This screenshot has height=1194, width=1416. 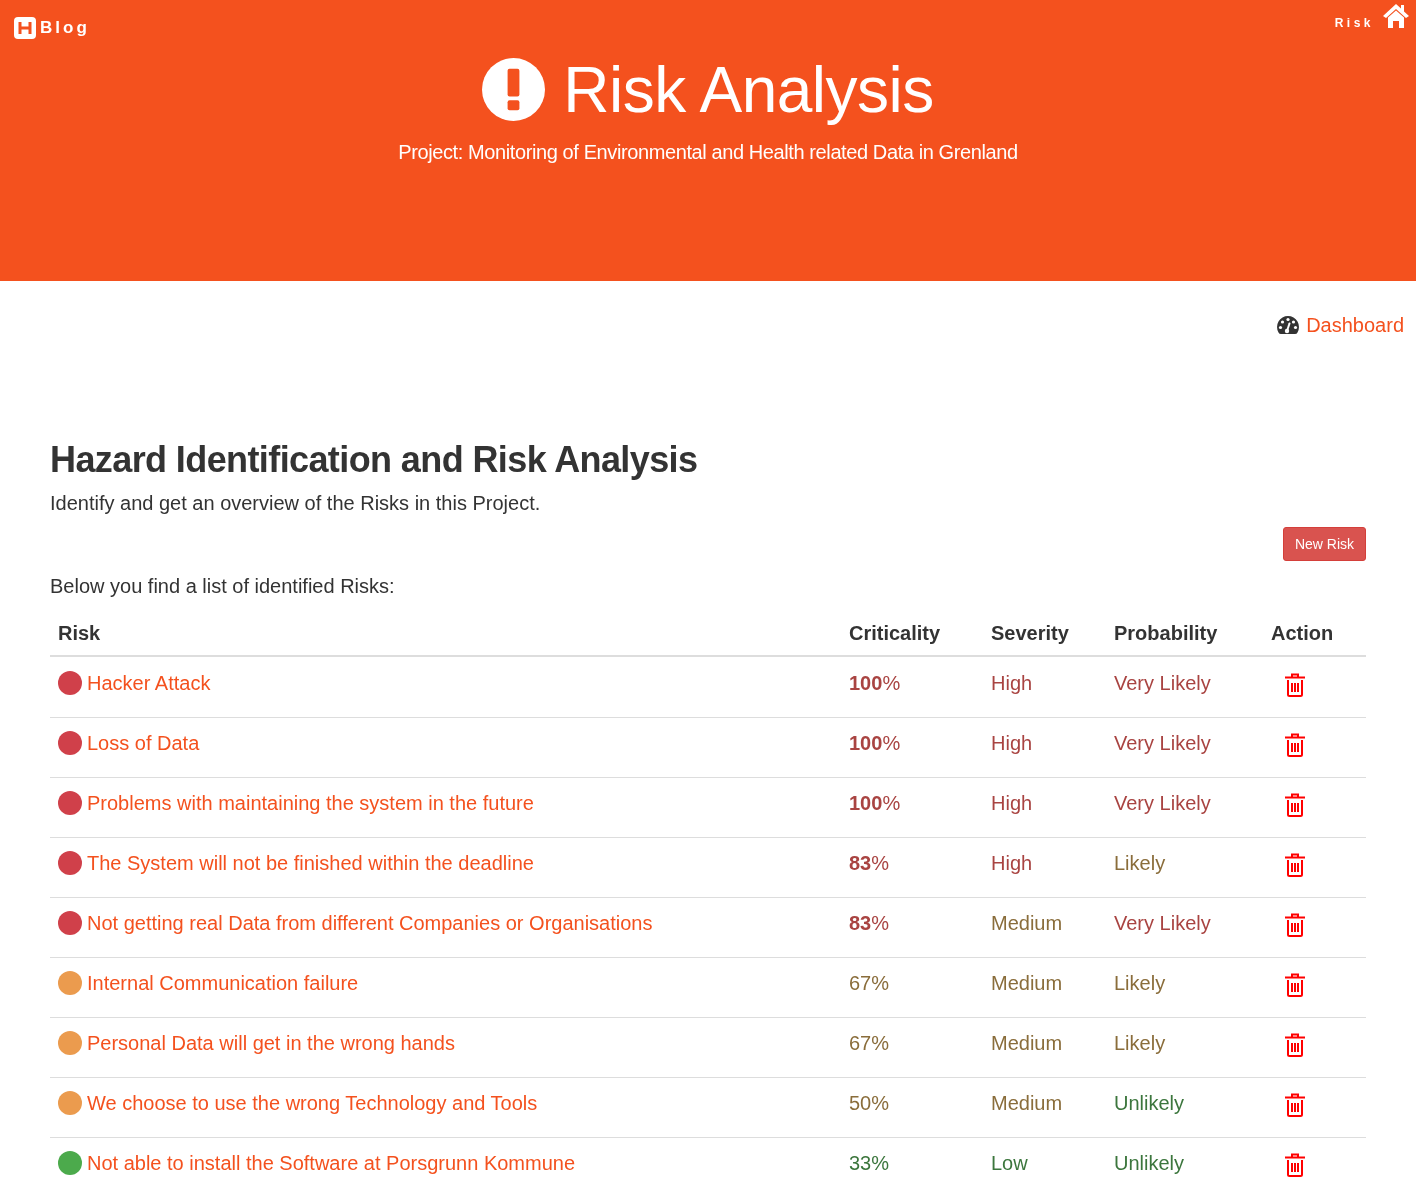 I want to click on gauge-icon, so click(x=1288, y=325).